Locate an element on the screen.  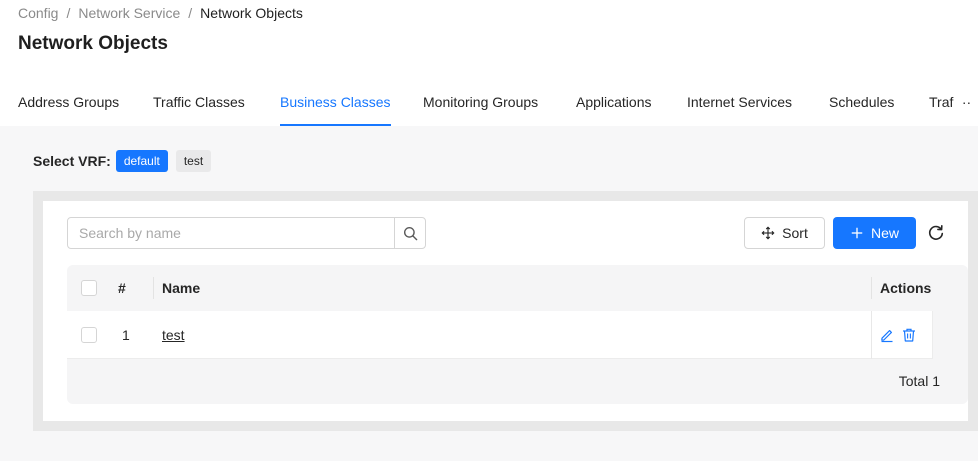
breadcrumb-item-network-service: Network Service is located at coordinates (129, 13).